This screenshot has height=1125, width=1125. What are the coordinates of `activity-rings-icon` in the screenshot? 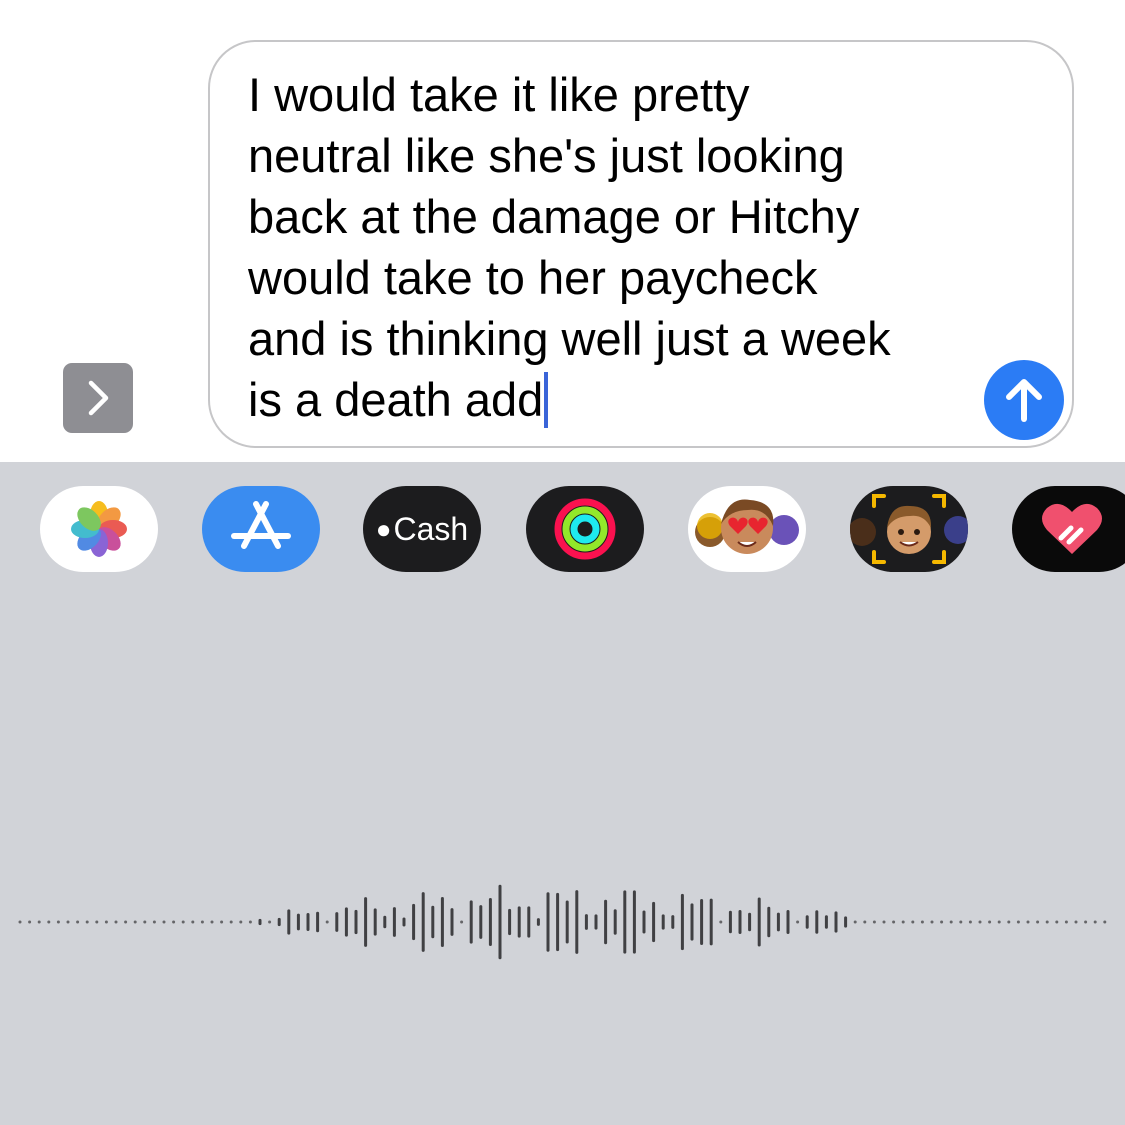 It's located at (585, 529).